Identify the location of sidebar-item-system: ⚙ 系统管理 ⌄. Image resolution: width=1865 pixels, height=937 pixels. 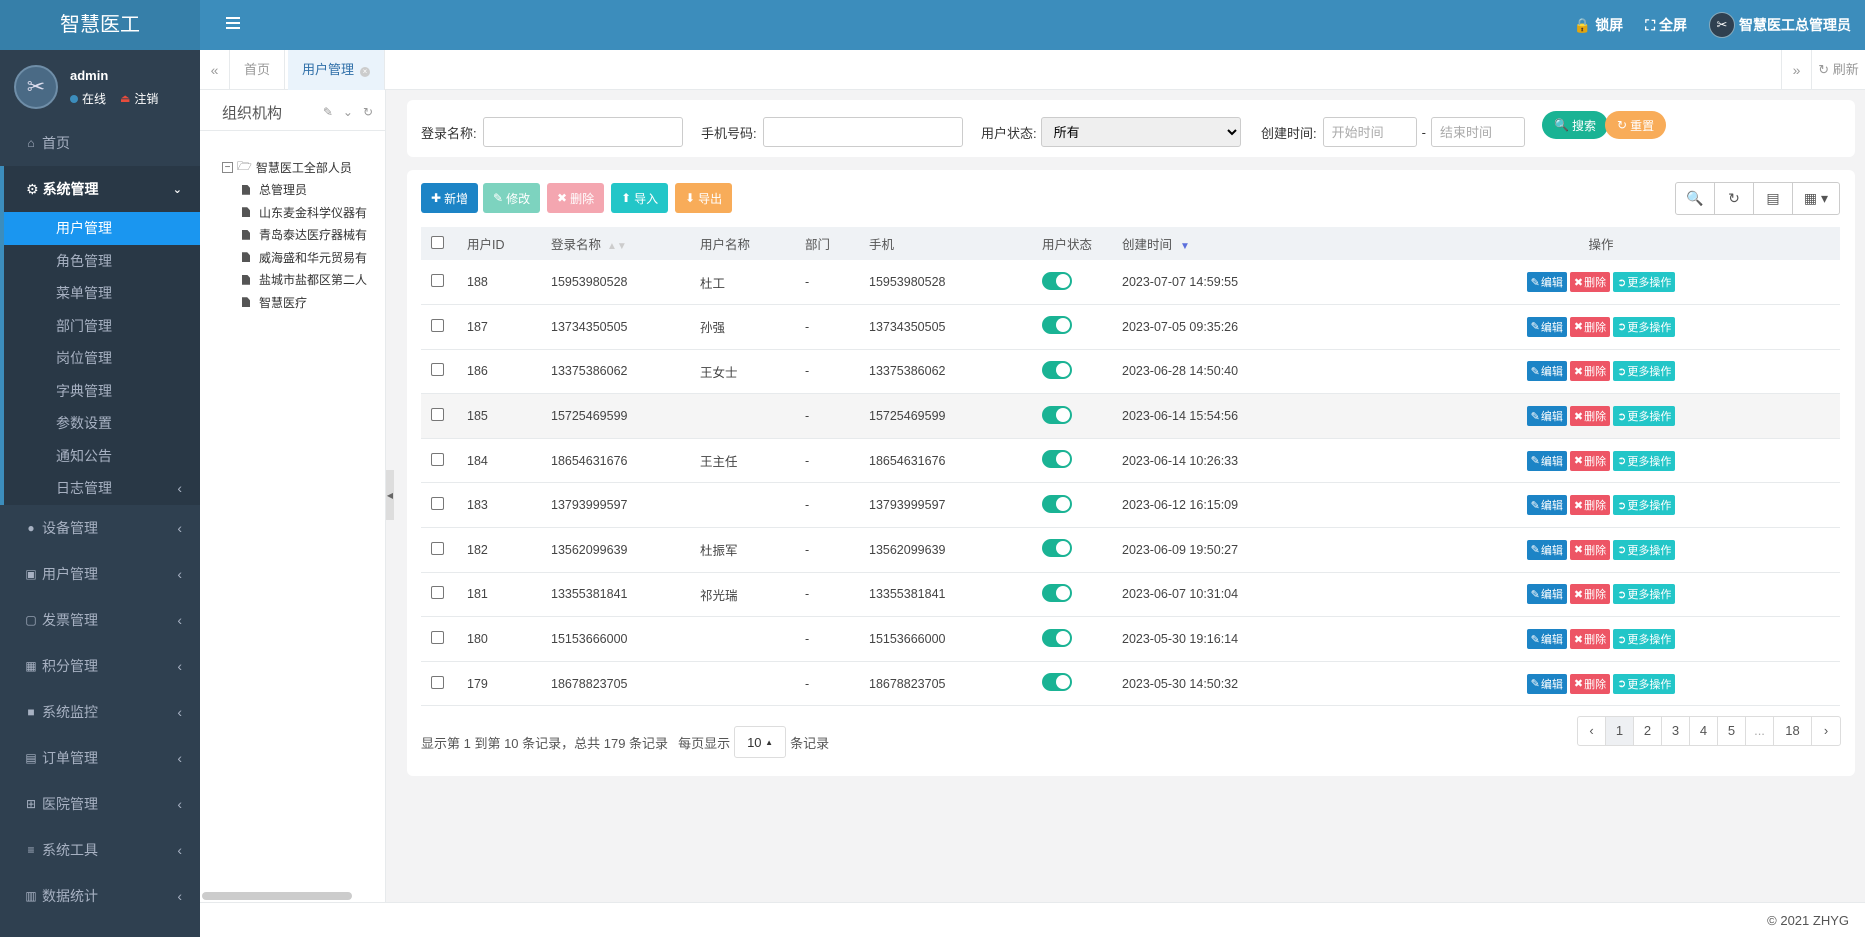
(102, 189).